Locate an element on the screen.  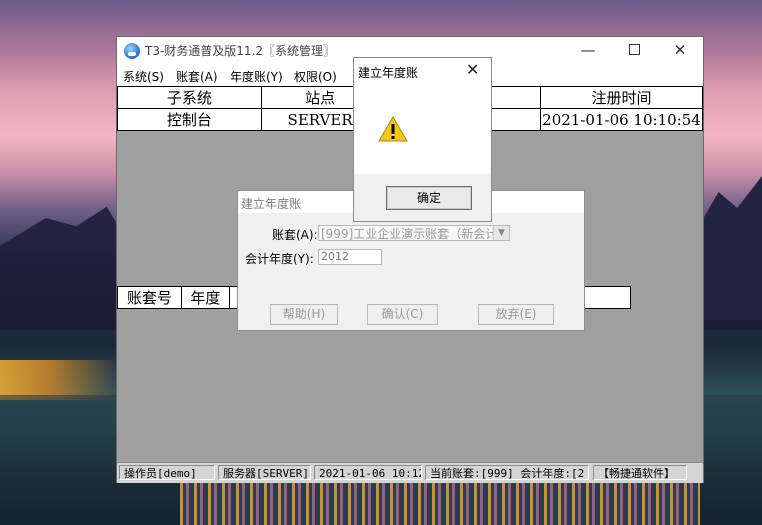
status-current-account: 当前账套:[999] 会计年度:[2 is located at coordinates (507, 472).